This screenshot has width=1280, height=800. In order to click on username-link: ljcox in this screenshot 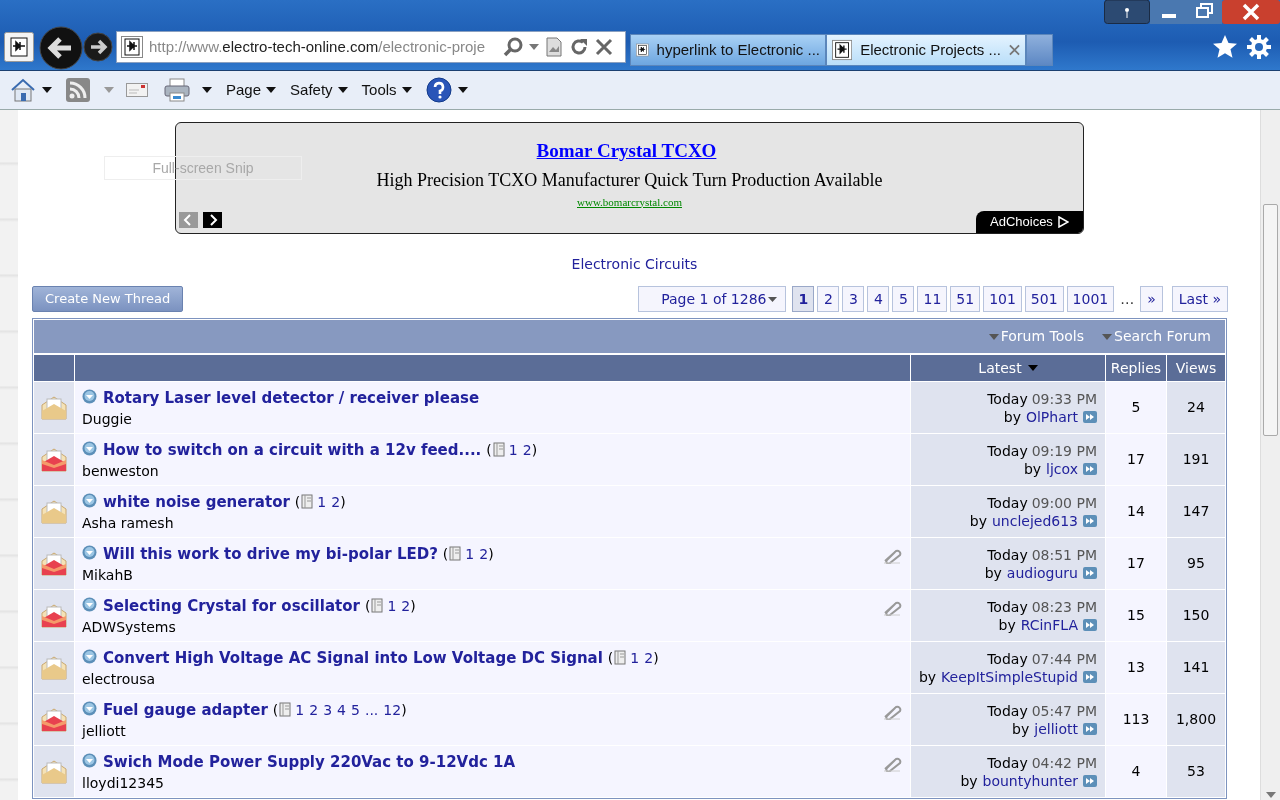, I will do `click(1062, 468)`.